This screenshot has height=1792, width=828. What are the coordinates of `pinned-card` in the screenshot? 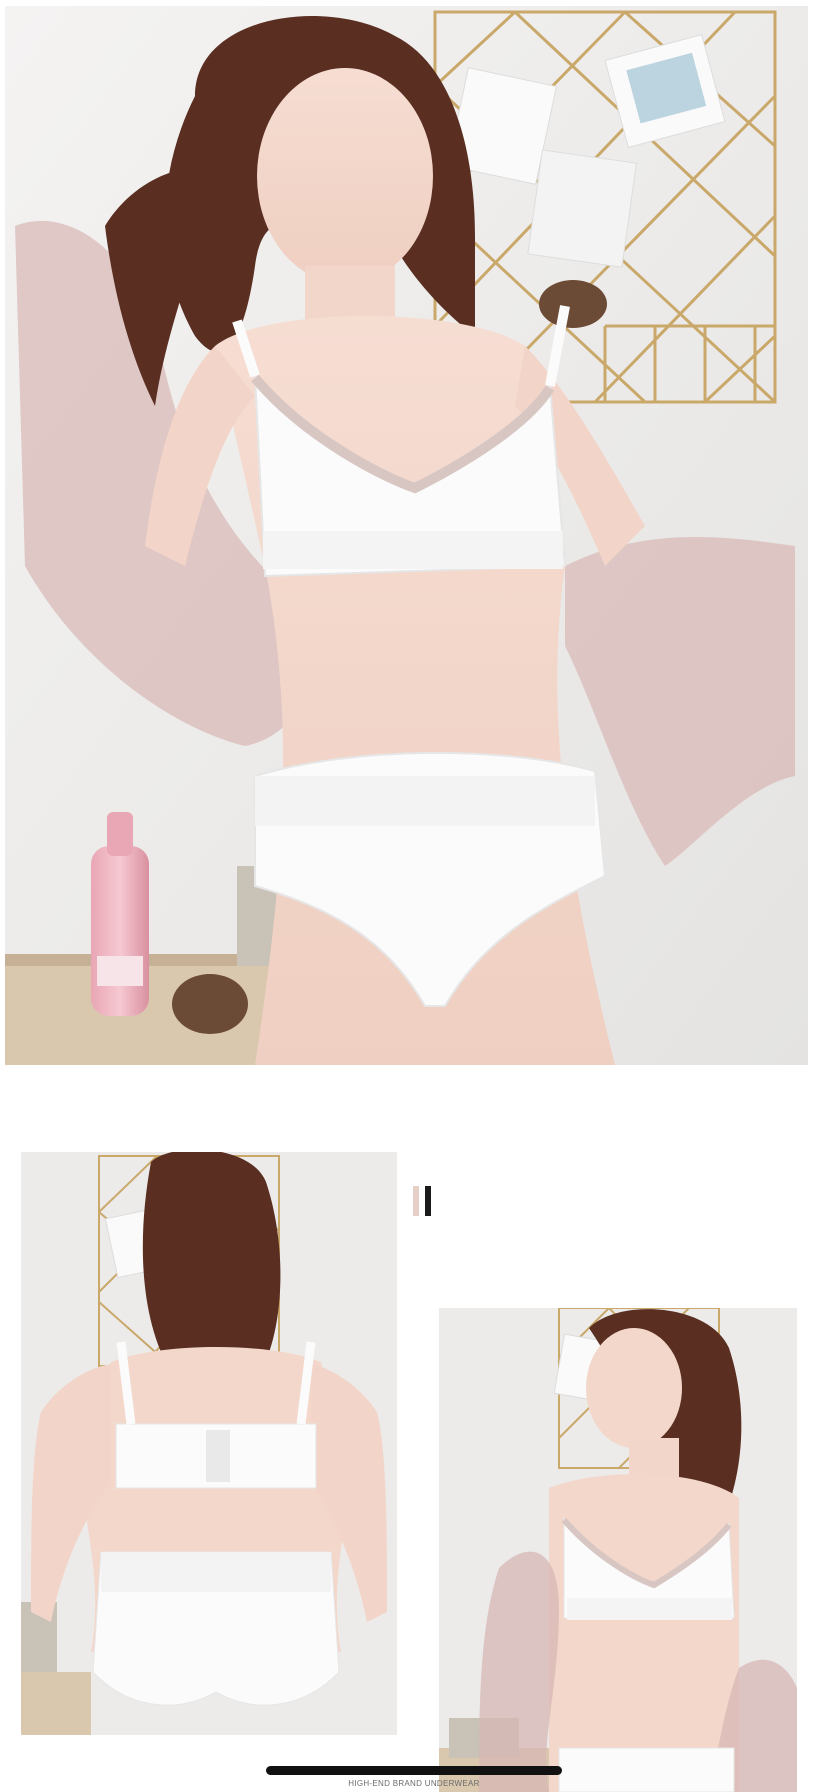 It's located at (582, 208).